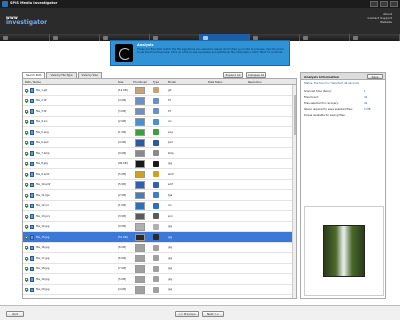 Image resolution: width=400 pixels, height=320 pixels. What do you see at coordinates (172, 82) in the screenshot?
I see `col-model: Model` at bounding box center [172, 82].